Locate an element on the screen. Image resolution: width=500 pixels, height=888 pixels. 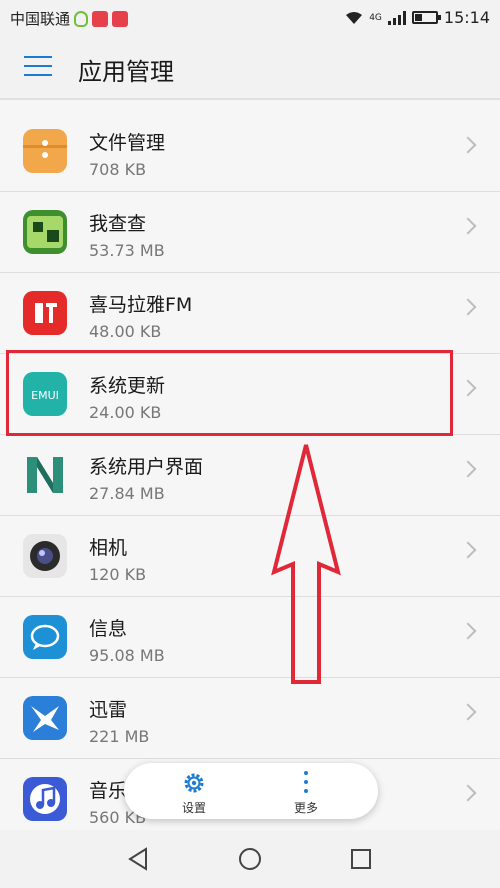
ximalaya-icon is located at coordinates (45, 313).